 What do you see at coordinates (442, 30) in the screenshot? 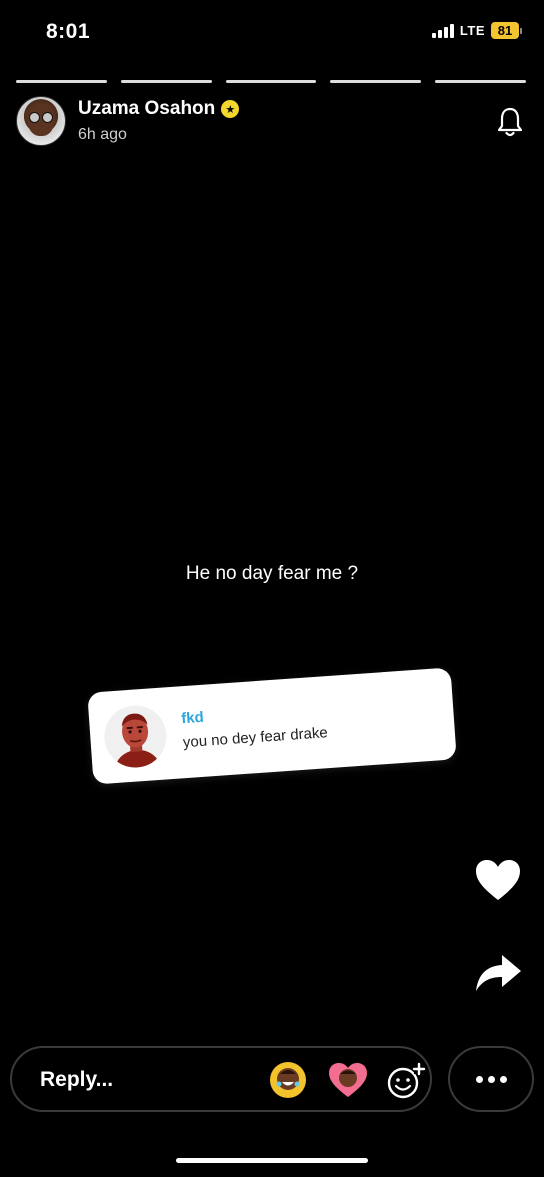
I see `signal-icon` at bounding box center [442, 30].